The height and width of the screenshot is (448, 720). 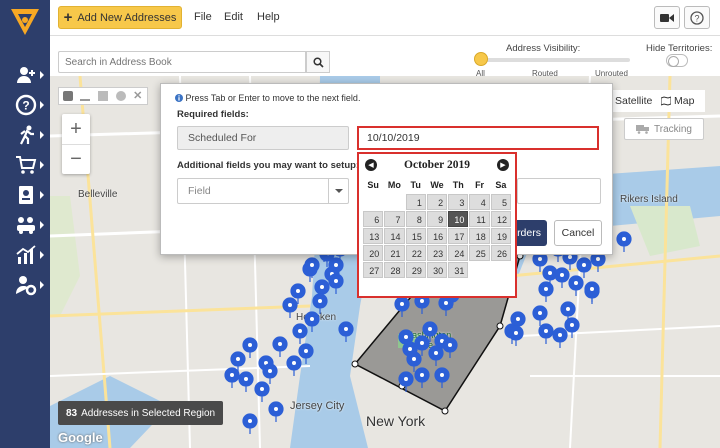 What do you see at coordinates (26, 135) in the screenshot?
I see `sidebar-item-routes` at bounding box center [26, 135].